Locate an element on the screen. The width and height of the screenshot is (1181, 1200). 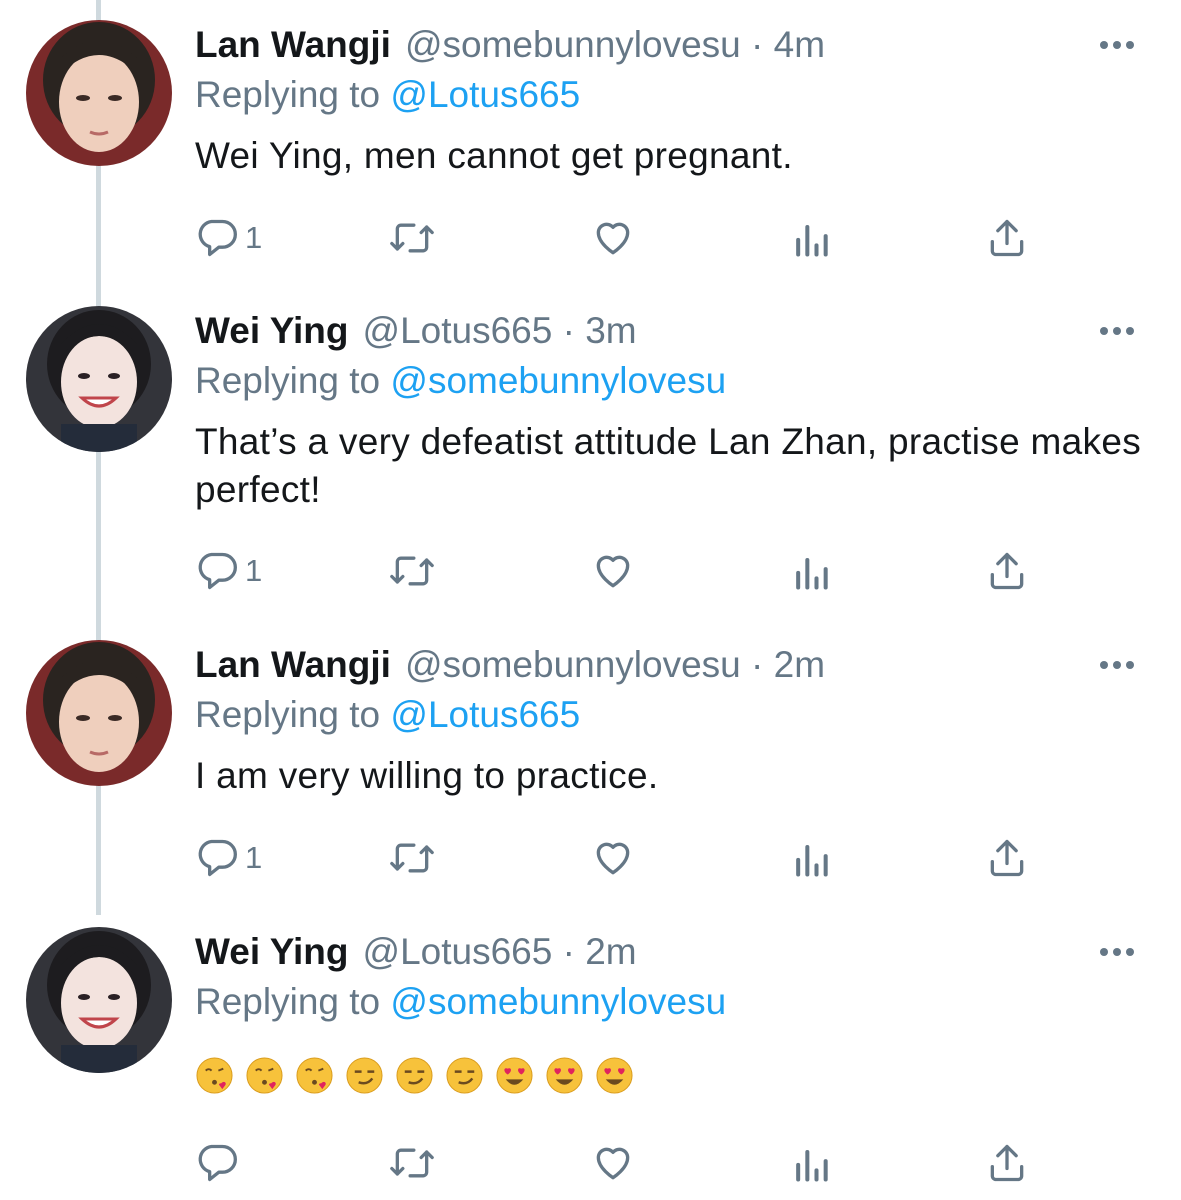
reply-button is located at coordinates (220, 1163).